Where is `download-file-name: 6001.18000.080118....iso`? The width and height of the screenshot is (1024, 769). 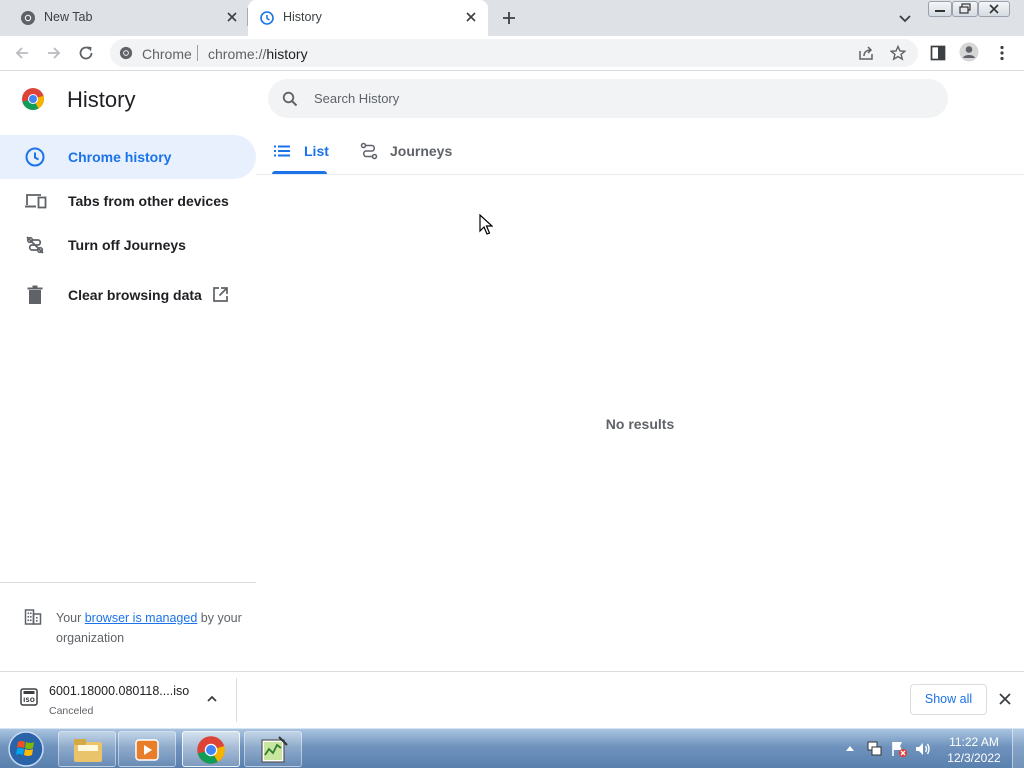 download-file-name: 6001.18000.080118....iso is located at coordinates (119, 691).